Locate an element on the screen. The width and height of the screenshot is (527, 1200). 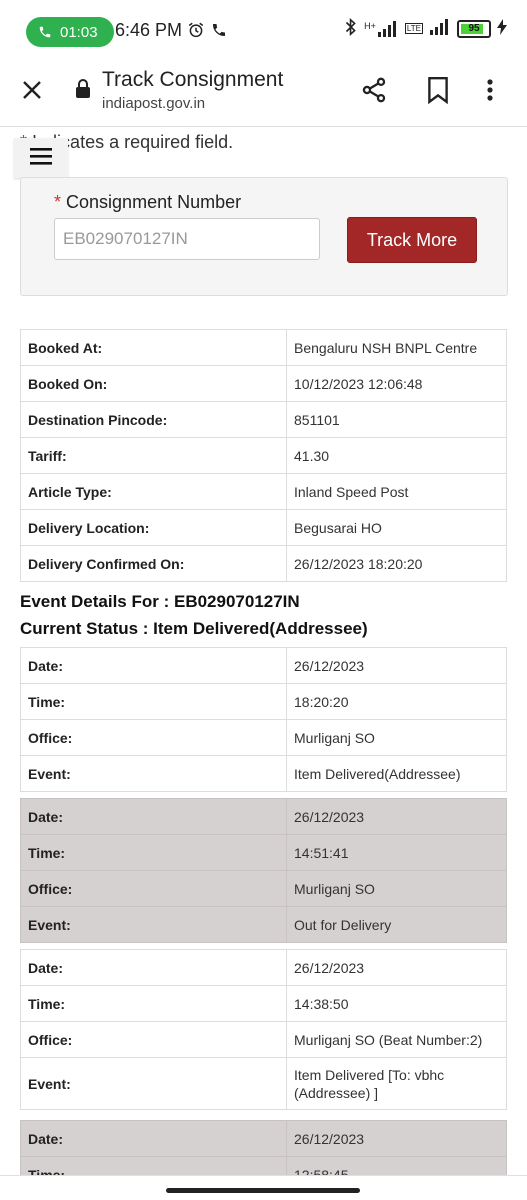
share-icon is located at coordinates (374, 92).